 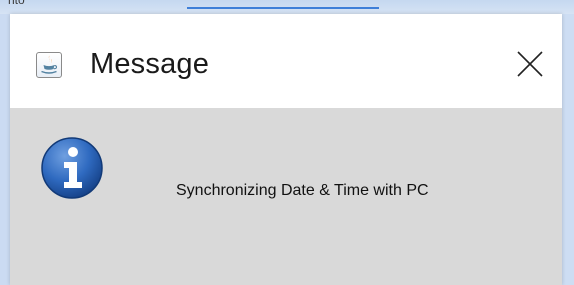 I want to click on background-link-underline, so click(x=283, y=8).